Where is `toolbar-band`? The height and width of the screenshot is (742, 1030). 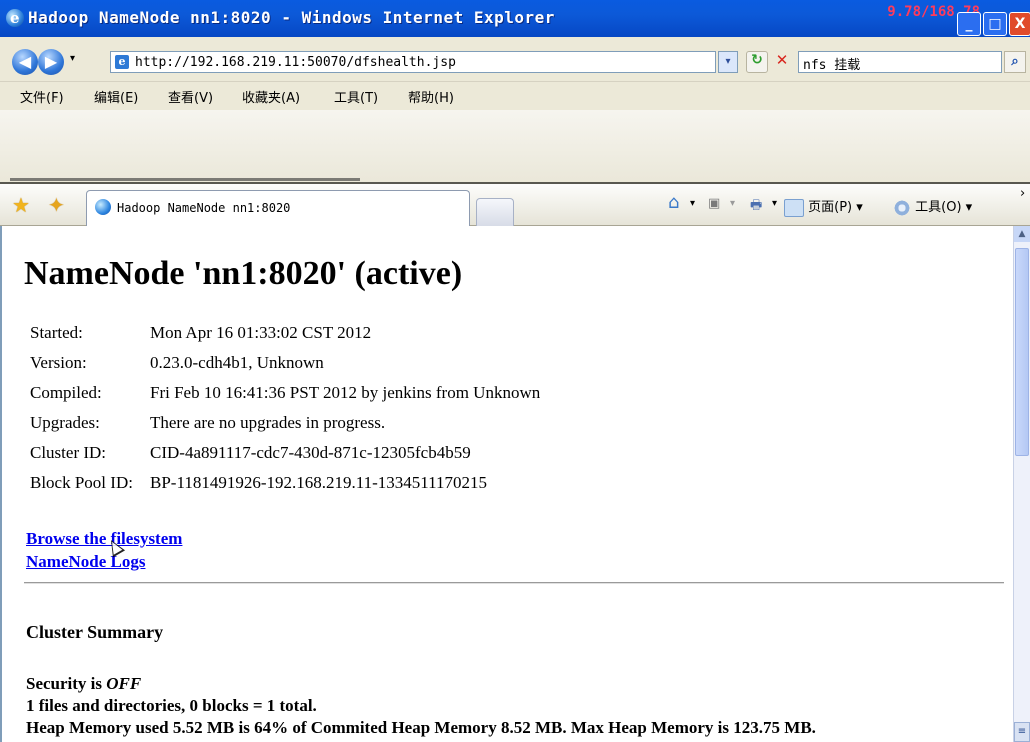
toolbar-band is located at coordinates (515, 145).